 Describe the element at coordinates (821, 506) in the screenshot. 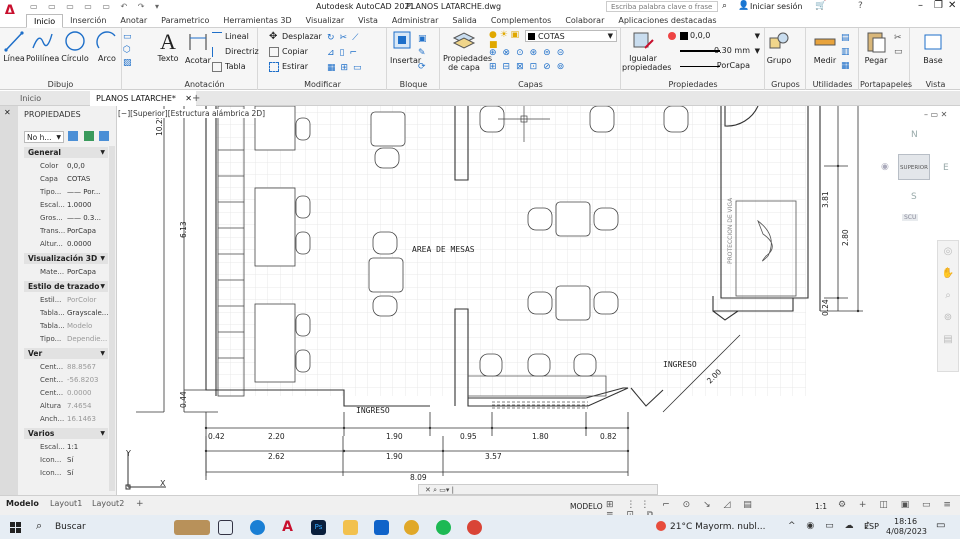

I see `annotation-scale: 1:1` at that location.